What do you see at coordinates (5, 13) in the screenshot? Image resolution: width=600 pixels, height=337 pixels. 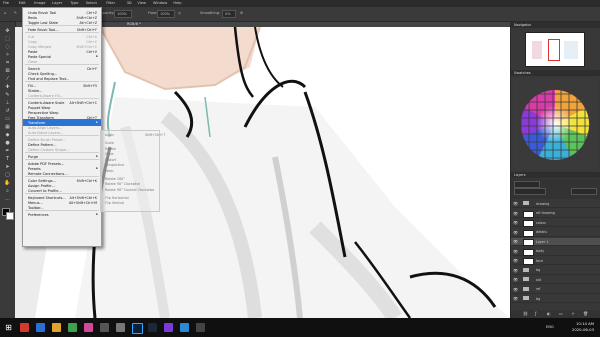 I see `home-icon: ⌂` at bounding box center [5, 13].